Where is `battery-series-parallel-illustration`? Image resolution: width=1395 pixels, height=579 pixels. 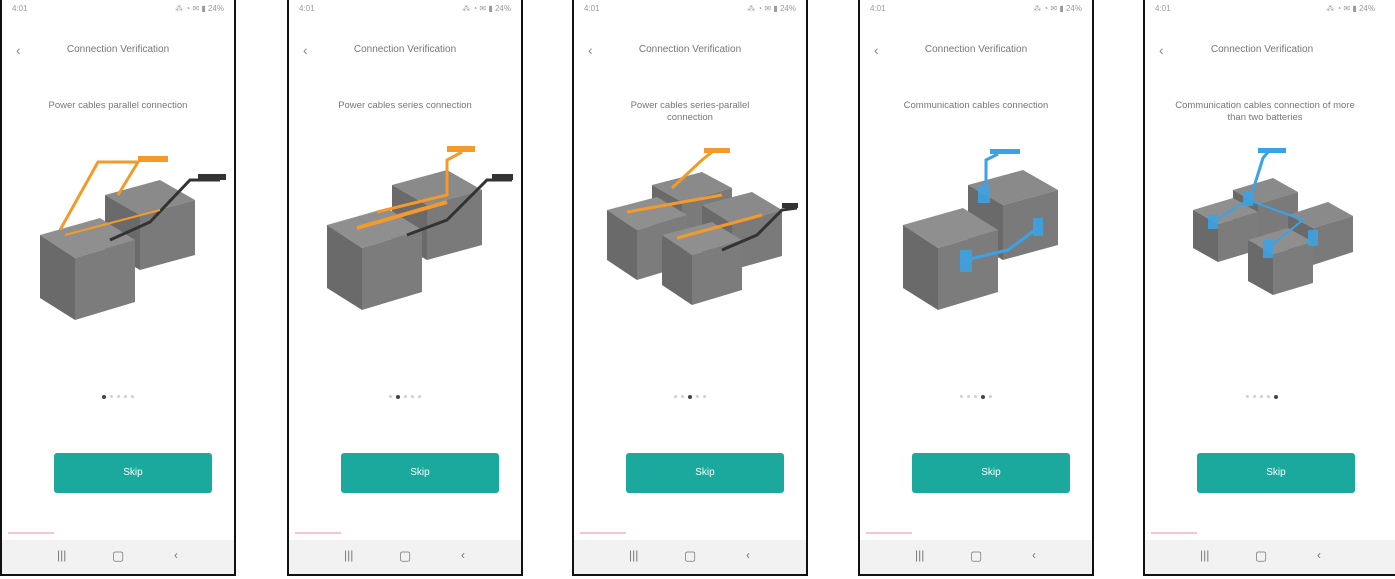 battery-series-parallel-illustration is located at coordinates (702, 226).